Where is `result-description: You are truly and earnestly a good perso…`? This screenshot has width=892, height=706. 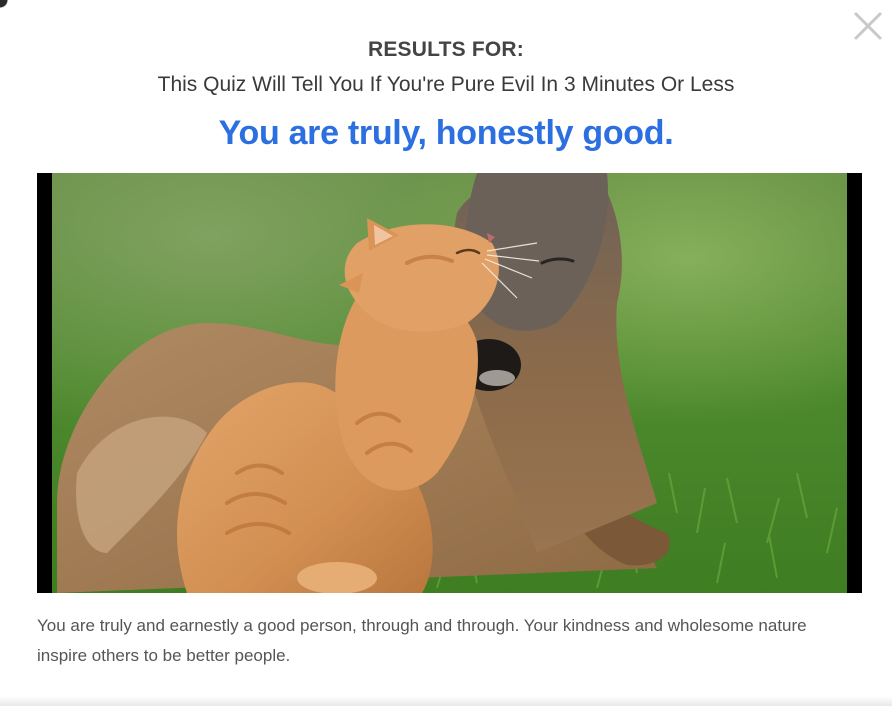
result-description: You are truly and earnestly a good perso… is located at coordinates (422, 640).